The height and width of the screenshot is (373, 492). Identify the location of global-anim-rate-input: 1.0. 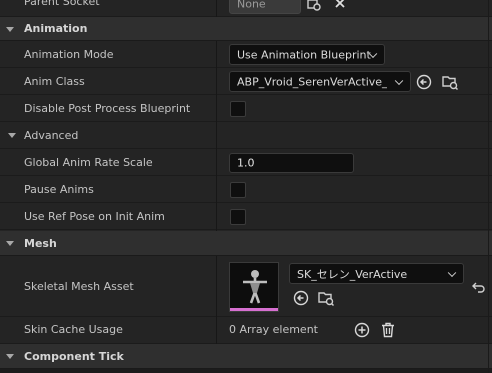
(291, 163).